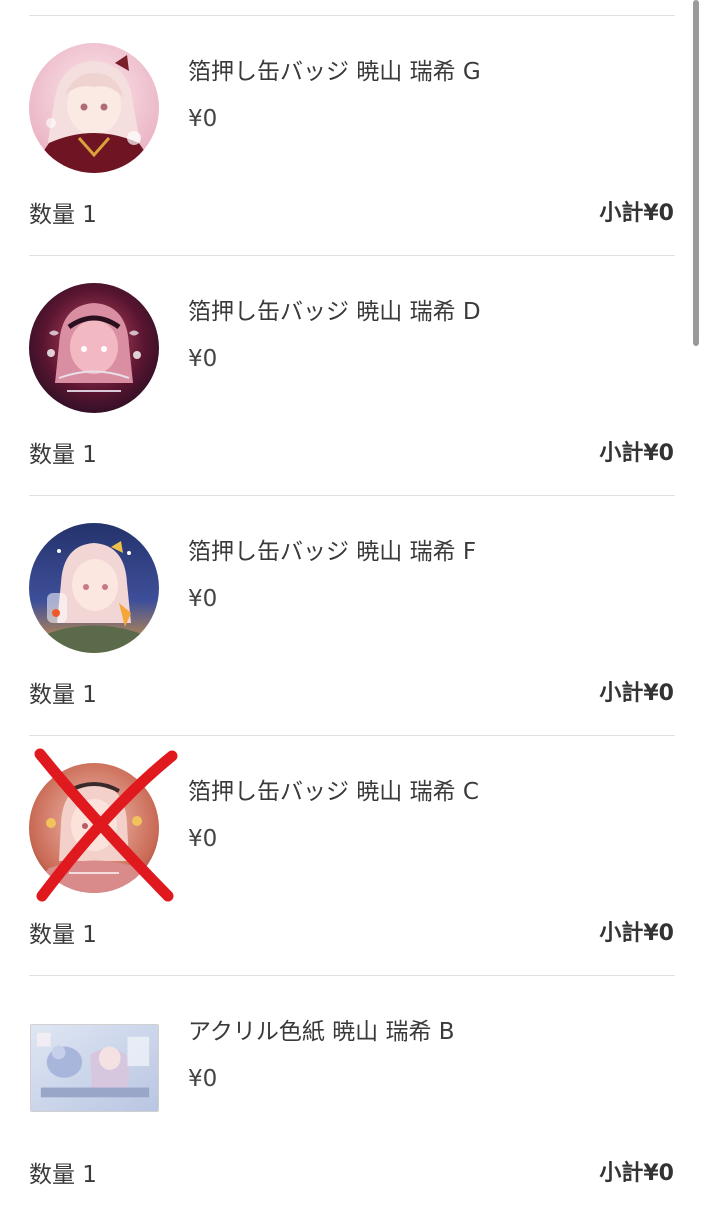 The width and height of the screenshot is (703, 1216). Describe the element at coordinates (332, 549) in the screenshot. I see `product-name: 箔押し缶バッジ 暁山 瑞希 F` at that location.